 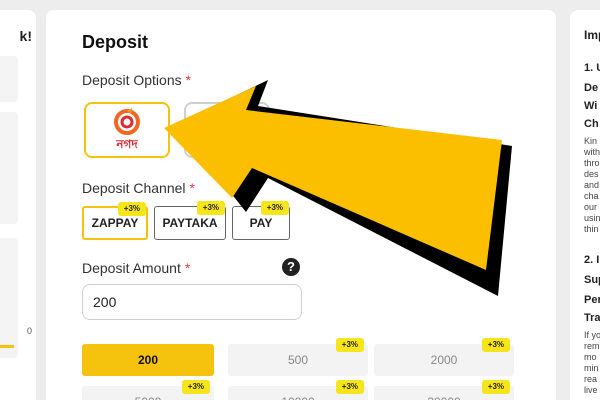 What do you see at coordinates (291, 267) in the screenshot?
I see `question-circle-icon: ?` at bounding box center [291, 267].